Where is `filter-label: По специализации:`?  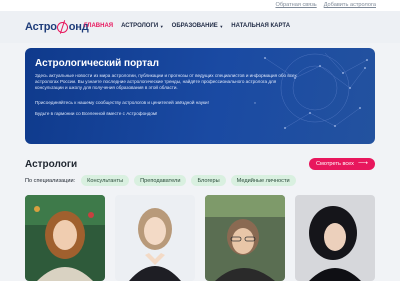 filter-label: По специализации: is located at coordinates (50, 180).